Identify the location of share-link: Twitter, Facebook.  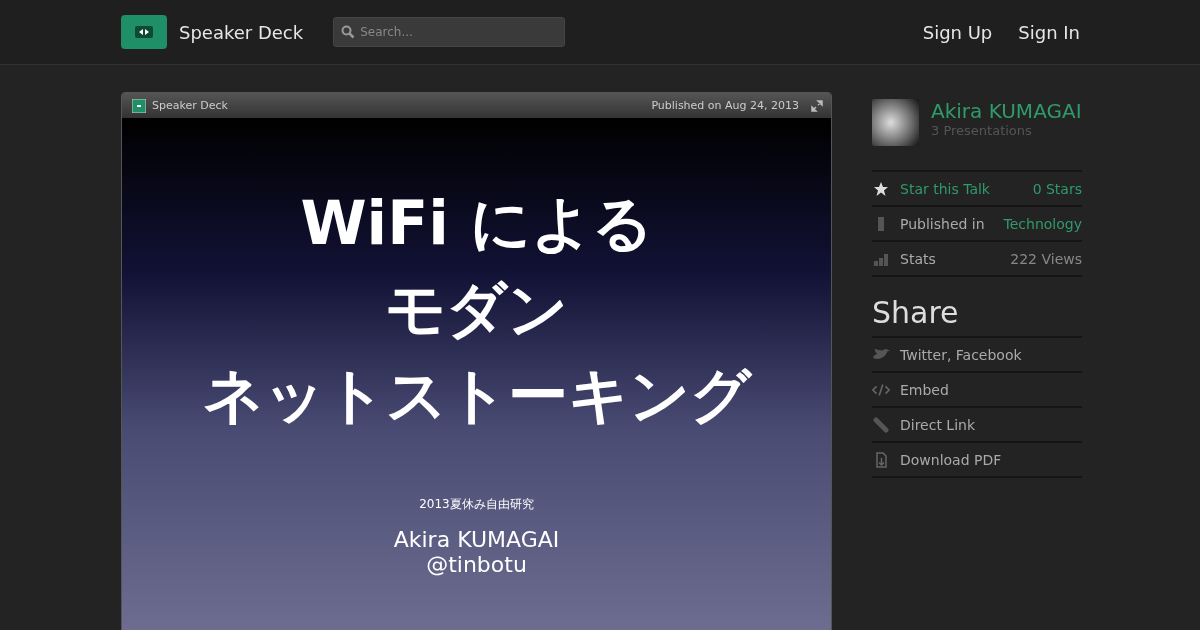
(961, 354).